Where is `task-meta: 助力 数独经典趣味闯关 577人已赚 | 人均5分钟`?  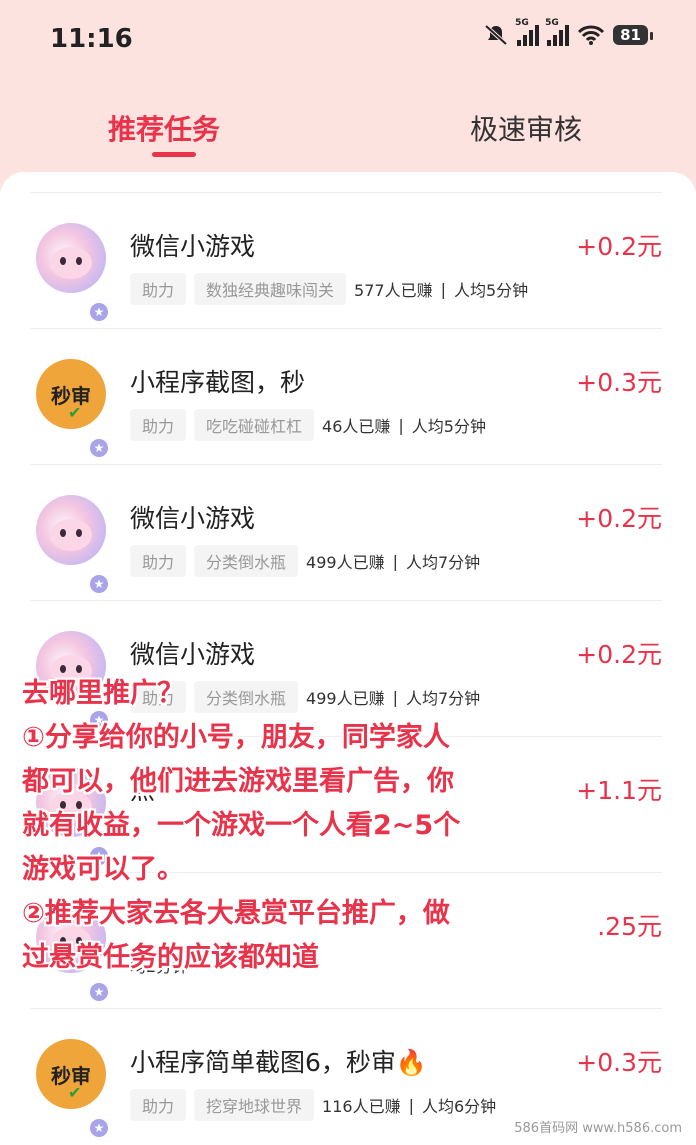
task-meta: 助力 数独经典趣味闯关 577人已赚 | 人均5分钟 is located at coordinates (329, 289).